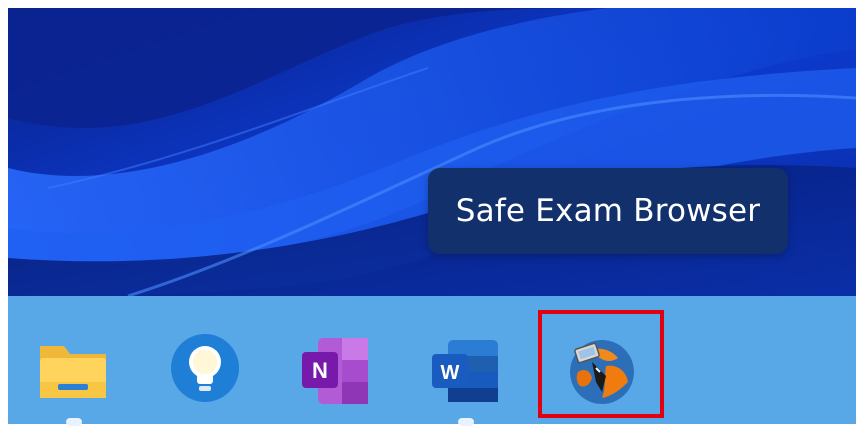 Image resolution: width=864 pixels, height=433 pixels. I want to click on lightbulb-icon, so click(205, 371).